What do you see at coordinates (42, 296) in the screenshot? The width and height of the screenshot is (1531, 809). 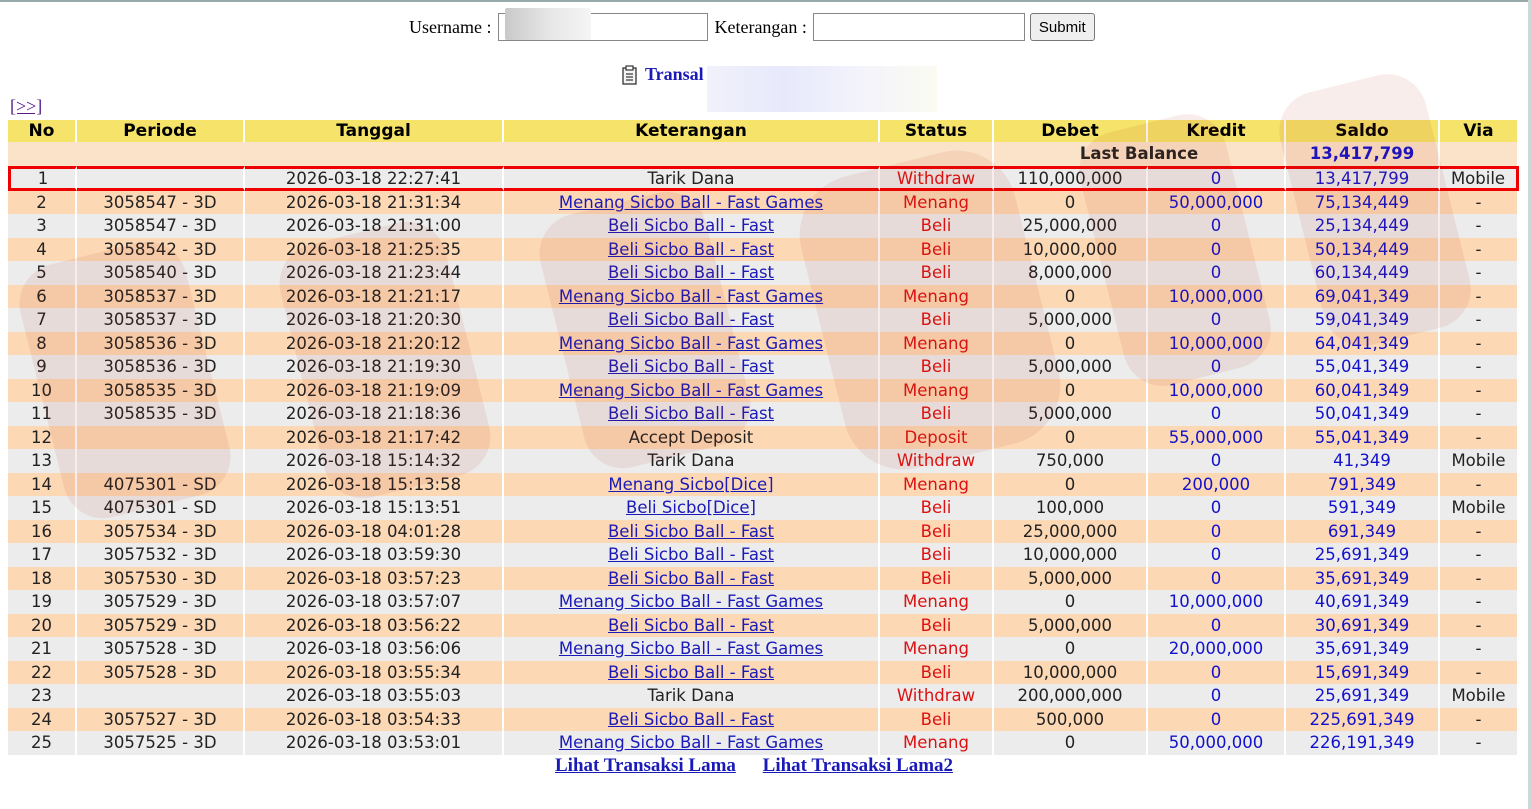 I see `row-no: 6` at bounding box center [42, 296].